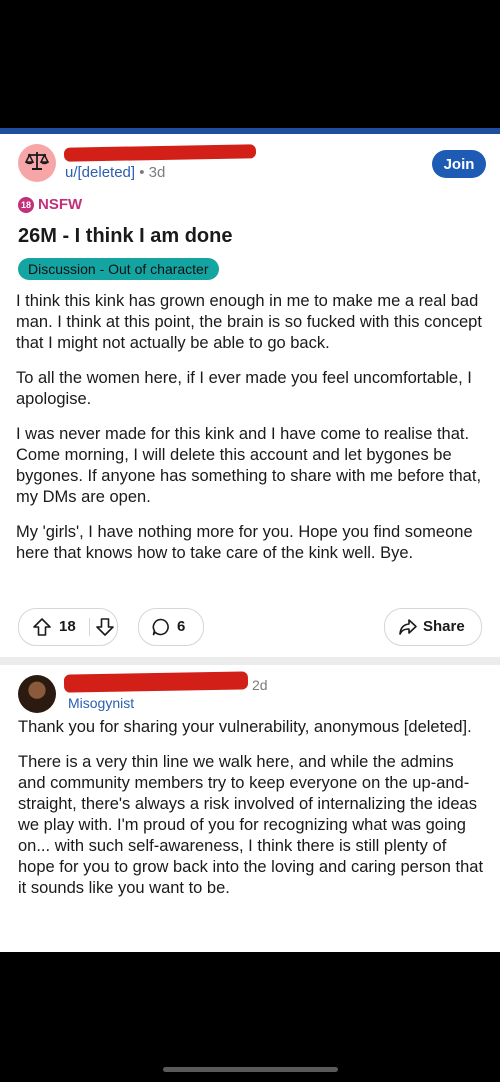 The image size is (500, 1082). What do you see at coordinates (37, 694) in the screenshot?
I see `commenter-avatar` at bounding box center [37, 694].